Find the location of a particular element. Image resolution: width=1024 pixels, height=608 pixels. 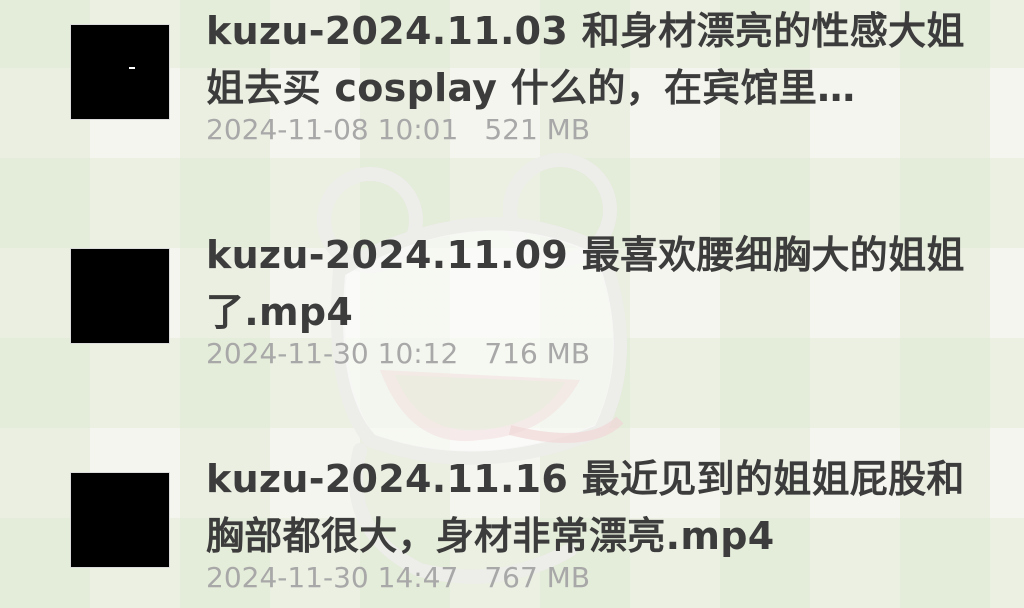

file-date: 2024-11-30 10:12 is located at coordinates (332, 353).